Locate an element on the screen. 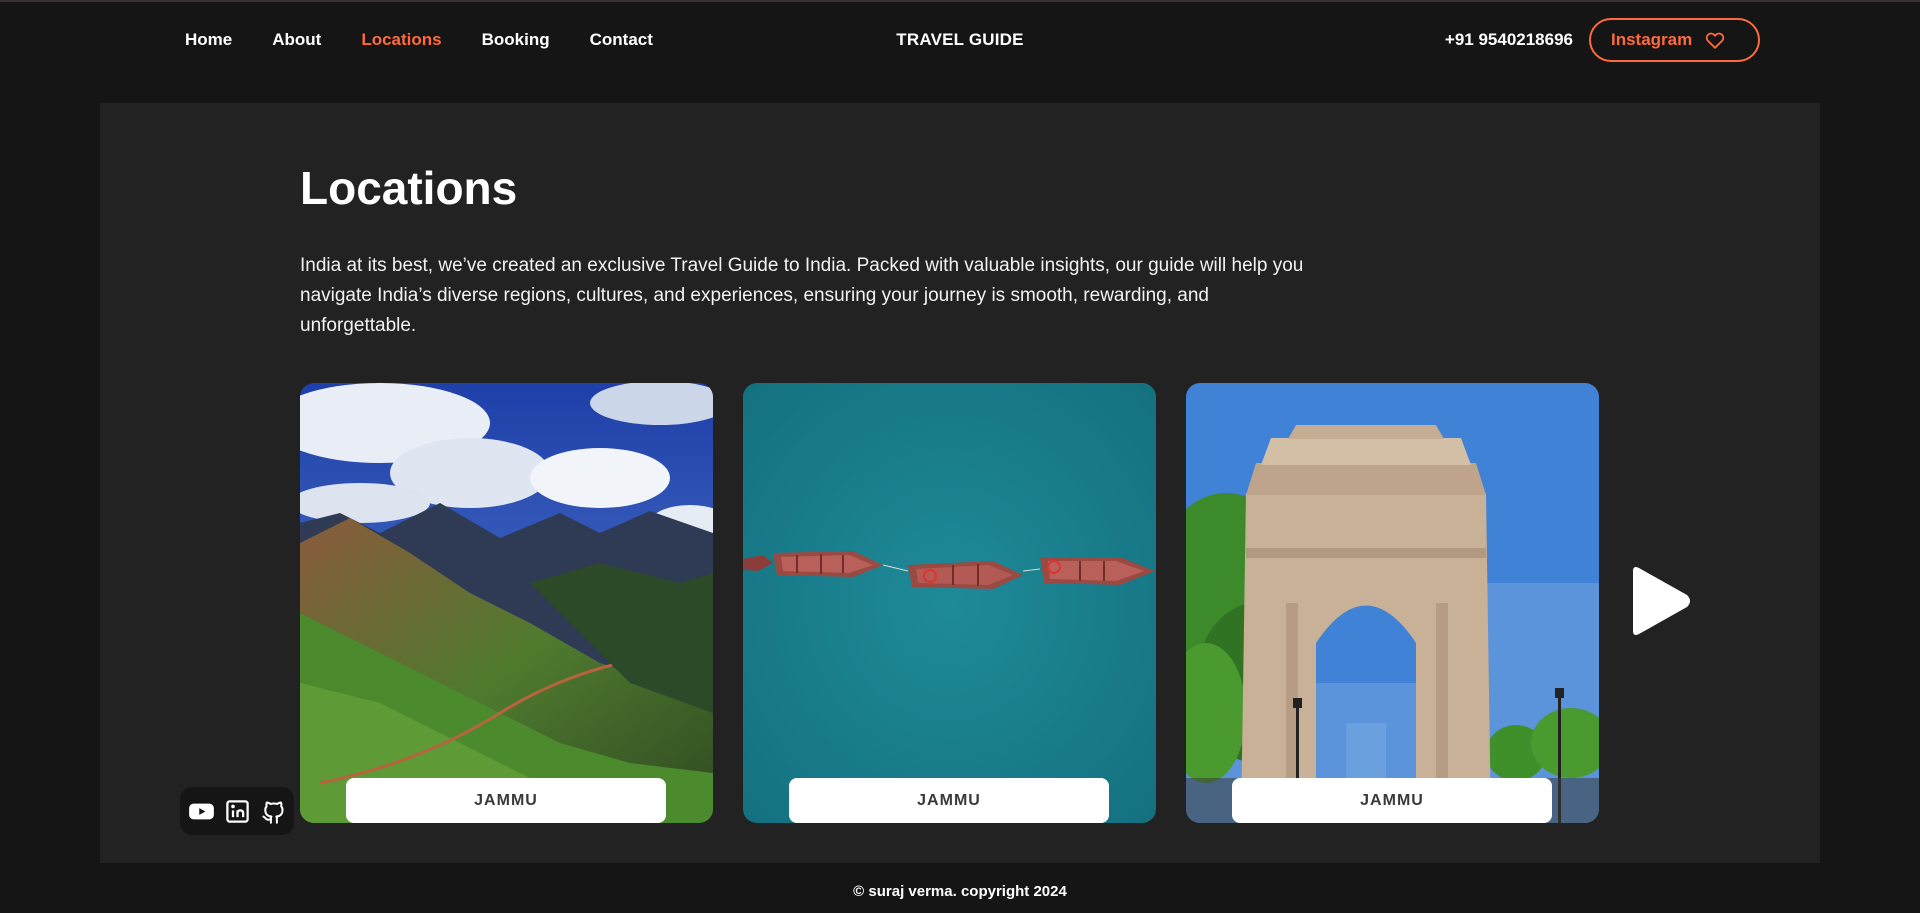 Image resolution: width=1920 pixels, height=913 pixels. mountain-valley-photo is located at coordinates (506, 603).